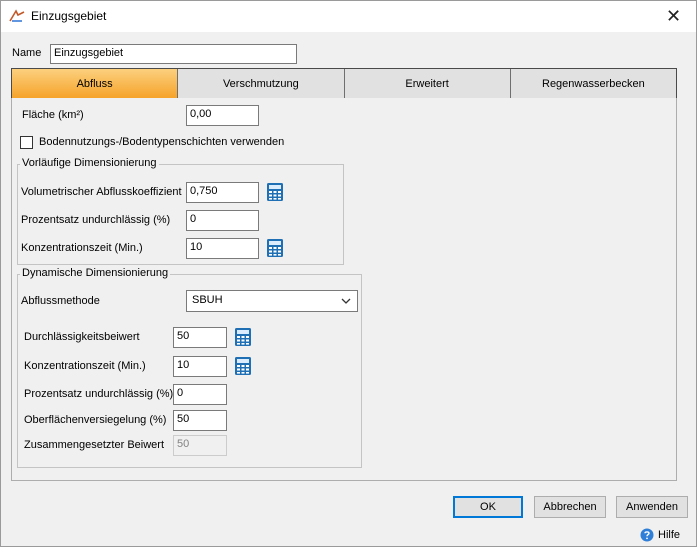 The height and width of the screenshot is (547, 697). I want to click on cancel-button: Abbrechen, so click(570, 507).